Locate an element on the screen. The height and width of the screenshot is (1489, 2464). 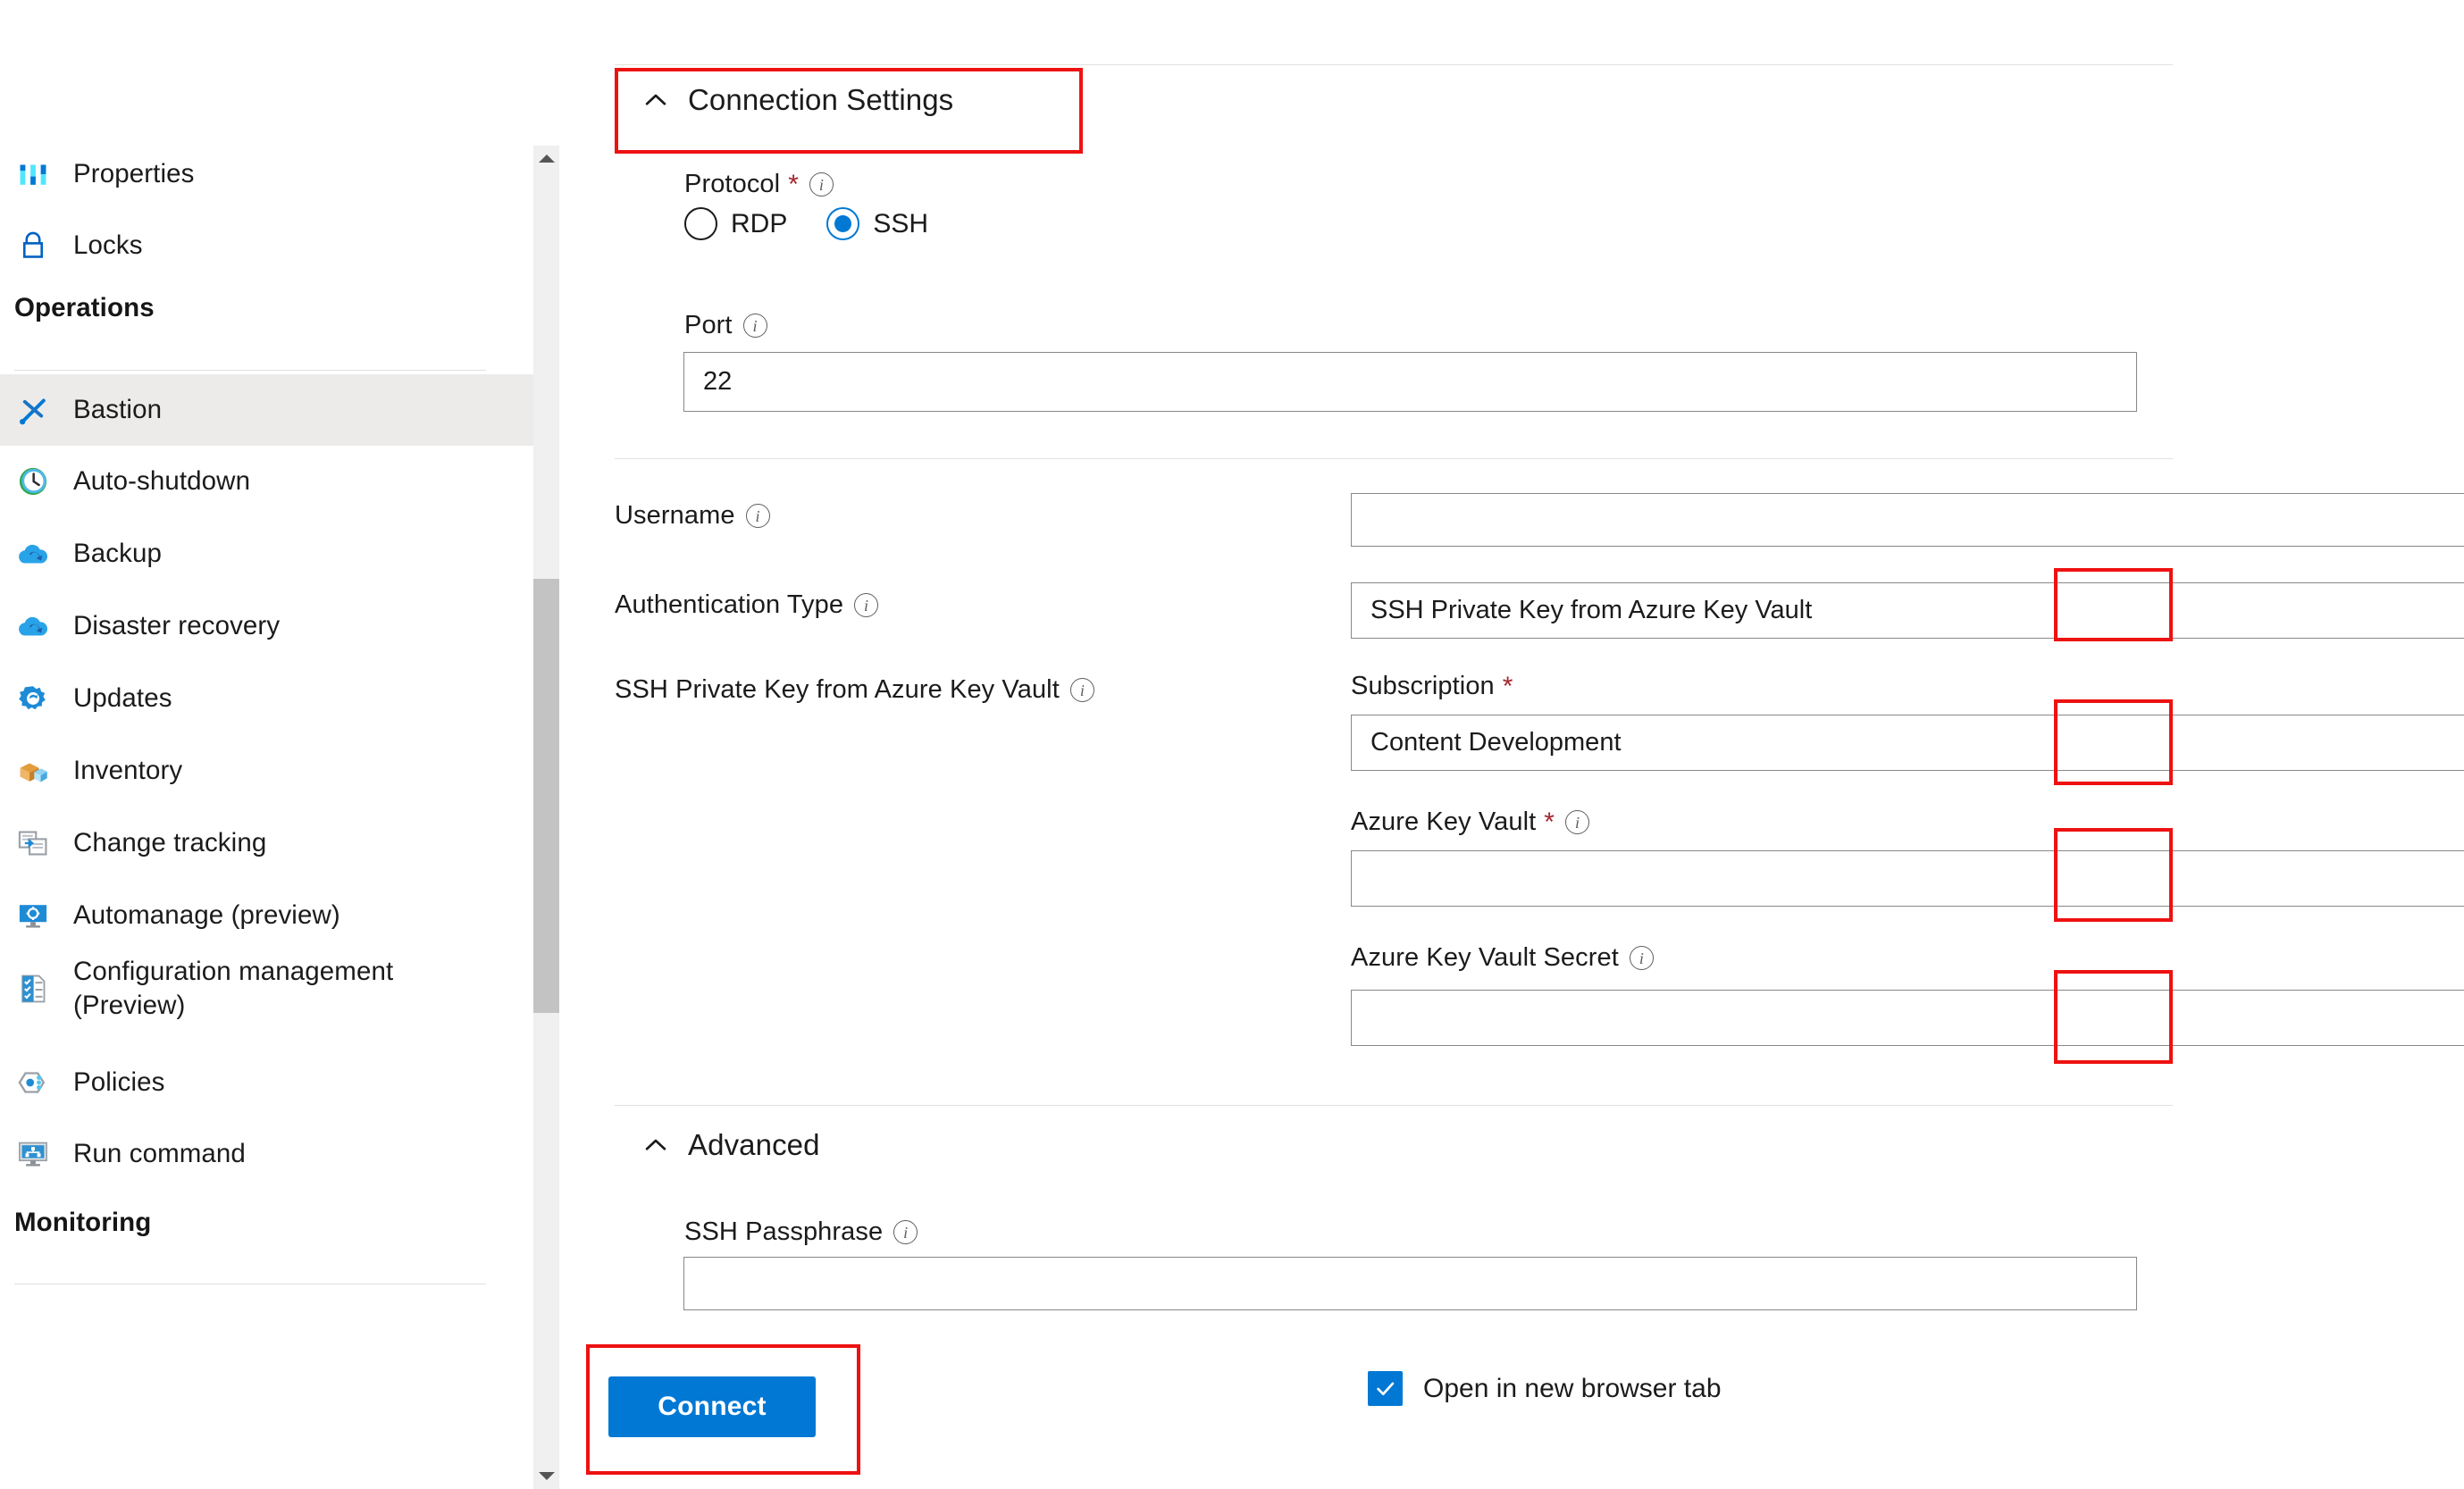
sidebar-group-monitoring: Monitoring is located at coordinates (83, 1222).